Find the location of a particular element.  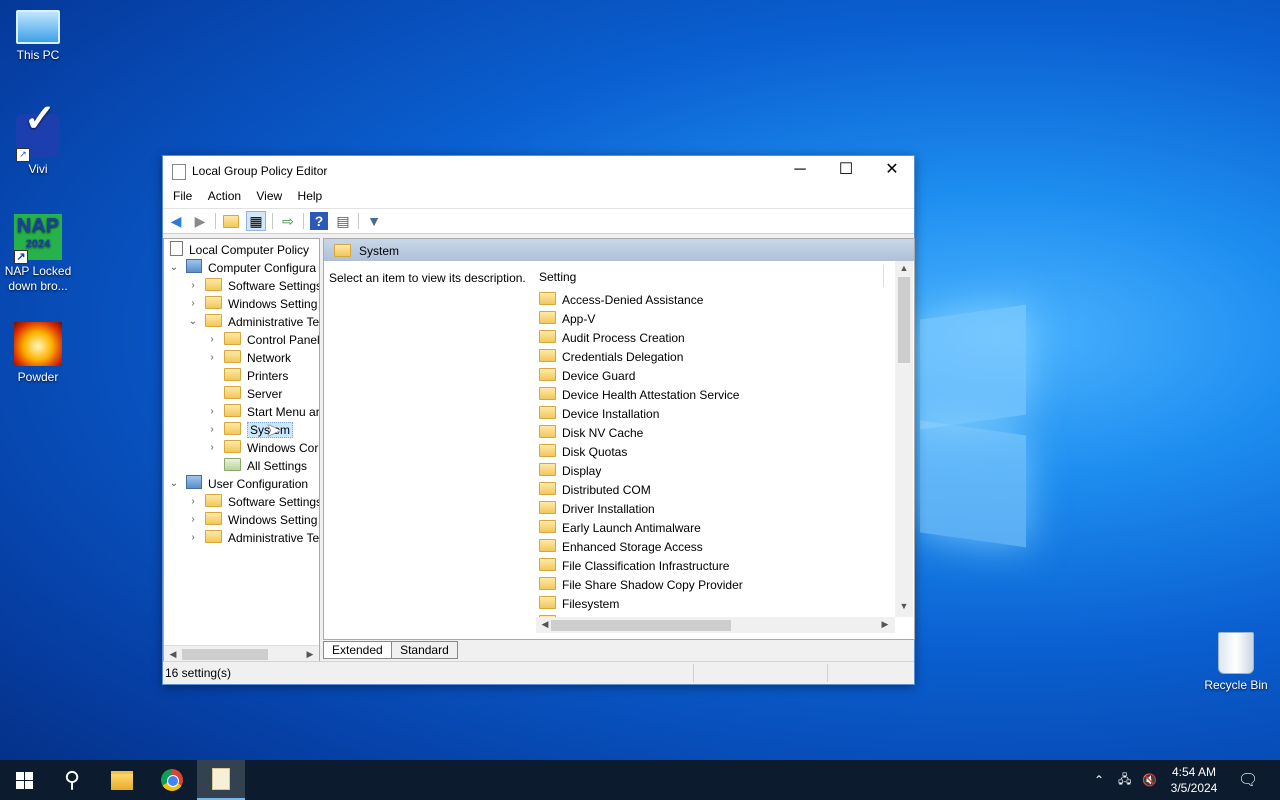

settings-list-item: Access-Denied Assistance is located at coordinates (621, 300).